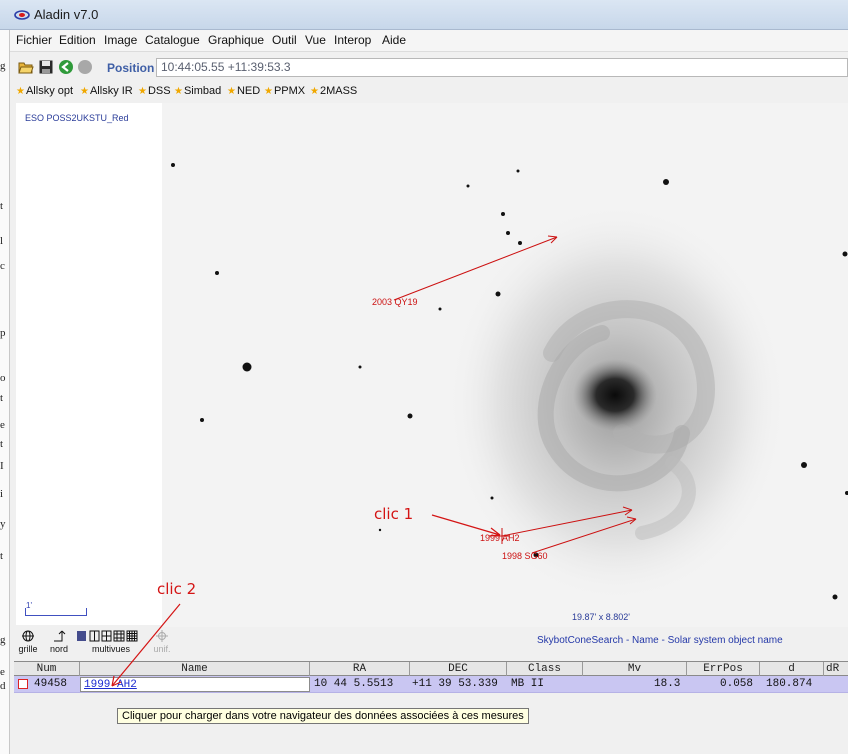  Describe the element at coordinates (60, 636) in the screenshot. I see `north-arrow-icon` at that location.